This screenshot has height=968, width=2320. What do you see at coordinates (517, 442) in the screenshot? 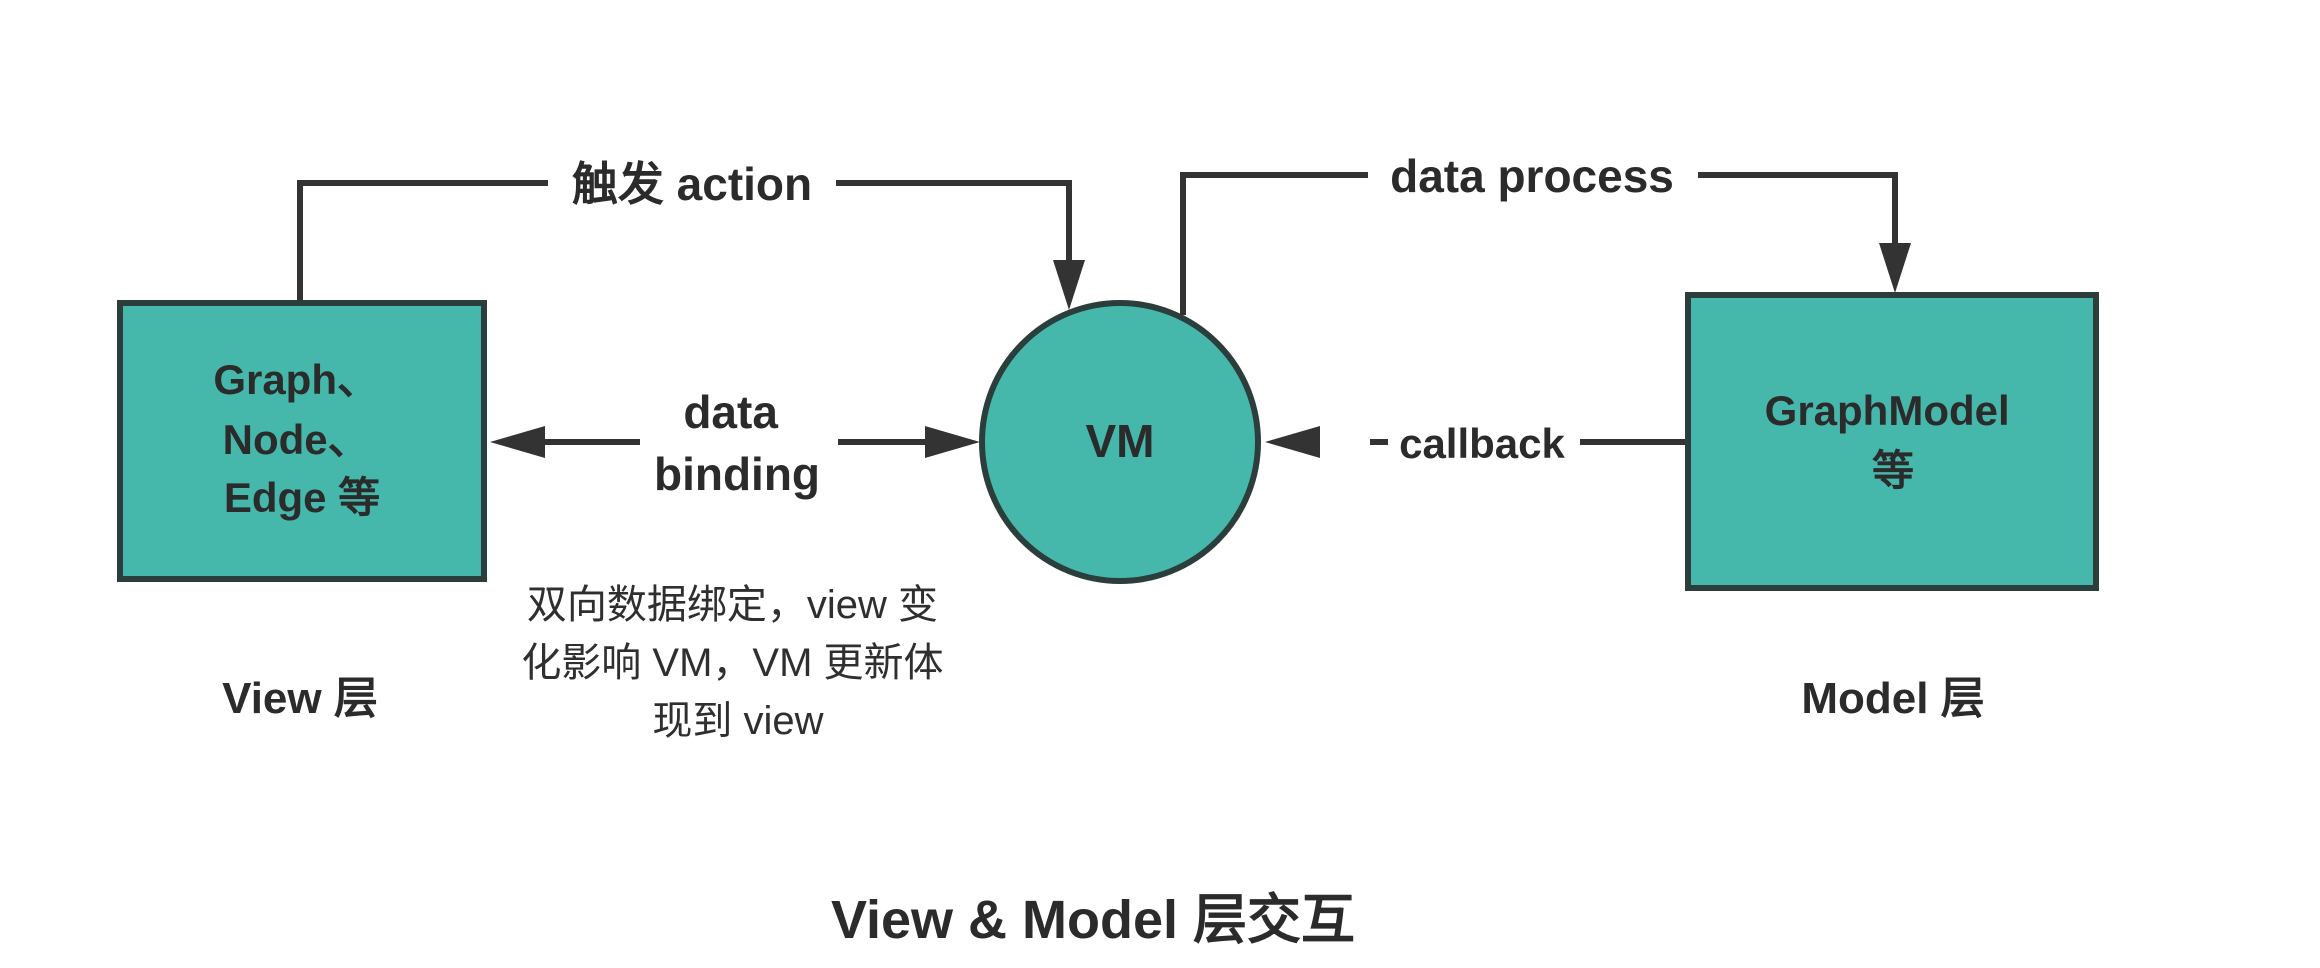
I see `data-binding-left-arrowhead` at bounding box center [517, 442].